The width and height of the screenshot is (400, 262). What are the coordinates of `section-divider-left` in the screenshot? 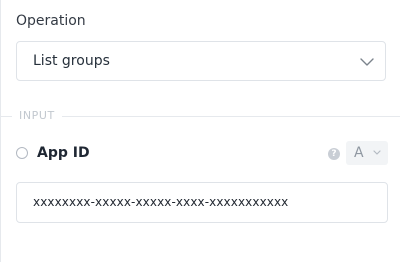 It's located at (6, 116).